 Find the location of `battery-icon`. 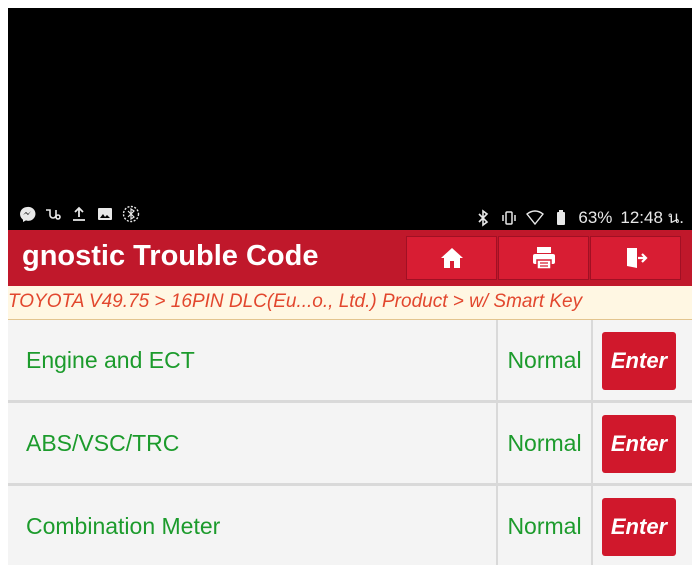

battery-icon is located at coordinates (561, 217).